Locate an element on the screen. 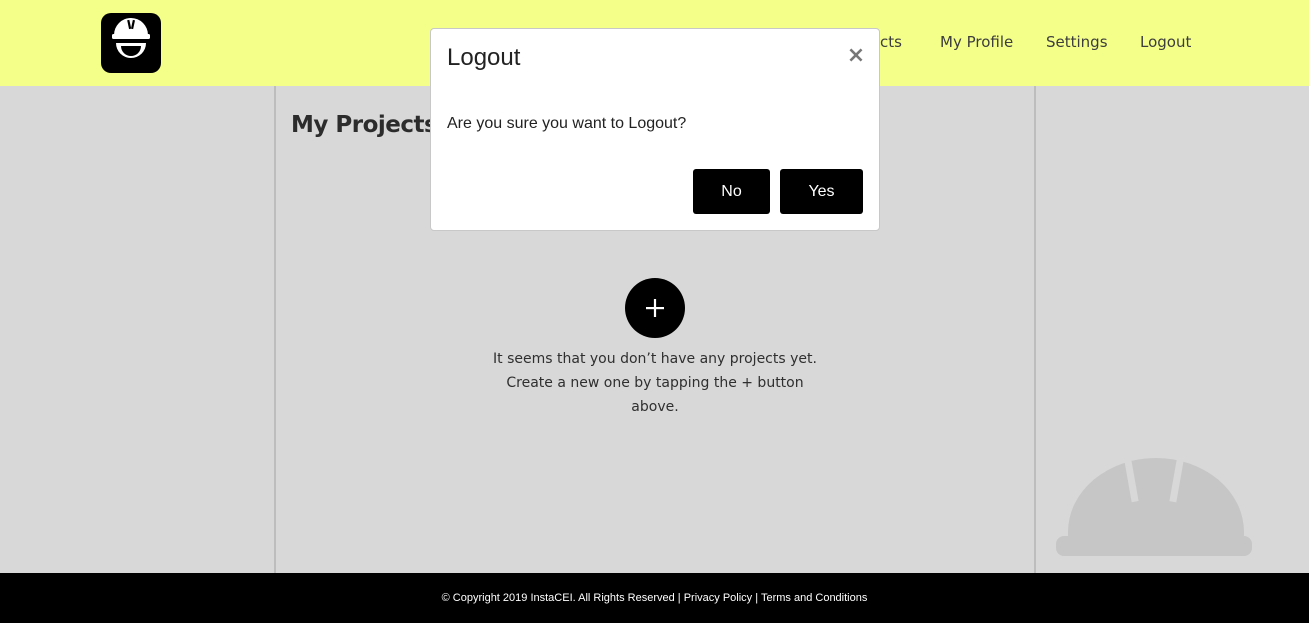 This screenshot has width=1309, height=623. nav-logout: Logout is located at coordinates (1165, 42).